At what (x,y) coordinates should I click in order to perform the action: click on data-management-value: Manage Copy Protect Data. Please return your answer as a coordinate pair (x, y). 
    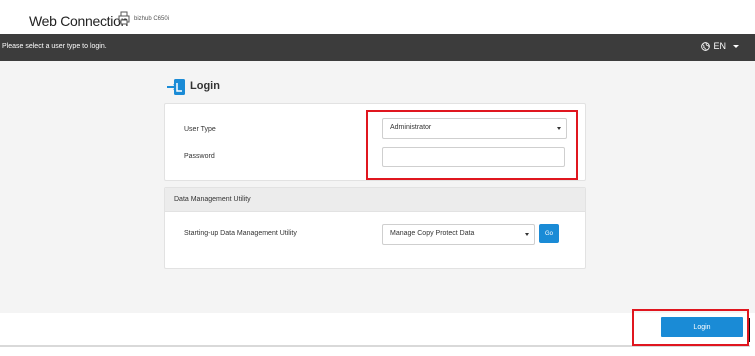
    Looking at the image, I should click on (432, 233).